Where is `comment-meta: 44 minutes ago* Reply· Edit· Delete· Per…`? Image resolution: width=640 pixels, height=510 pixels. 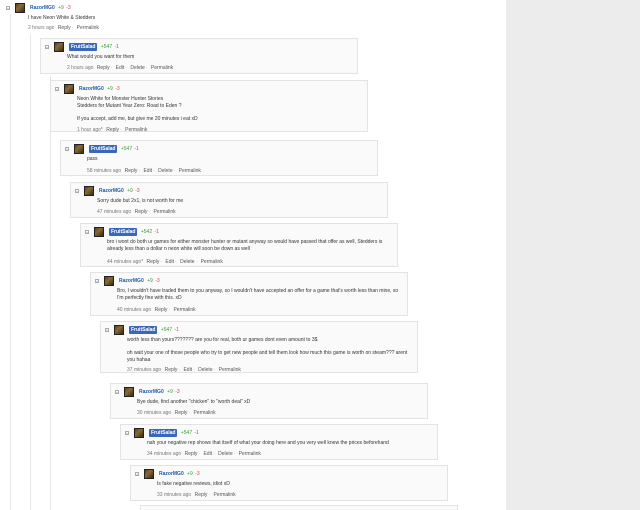
comment-meta: 44 minutes ago* Reply· Edit· Delete· Per… is located at coordinates (165, 262).